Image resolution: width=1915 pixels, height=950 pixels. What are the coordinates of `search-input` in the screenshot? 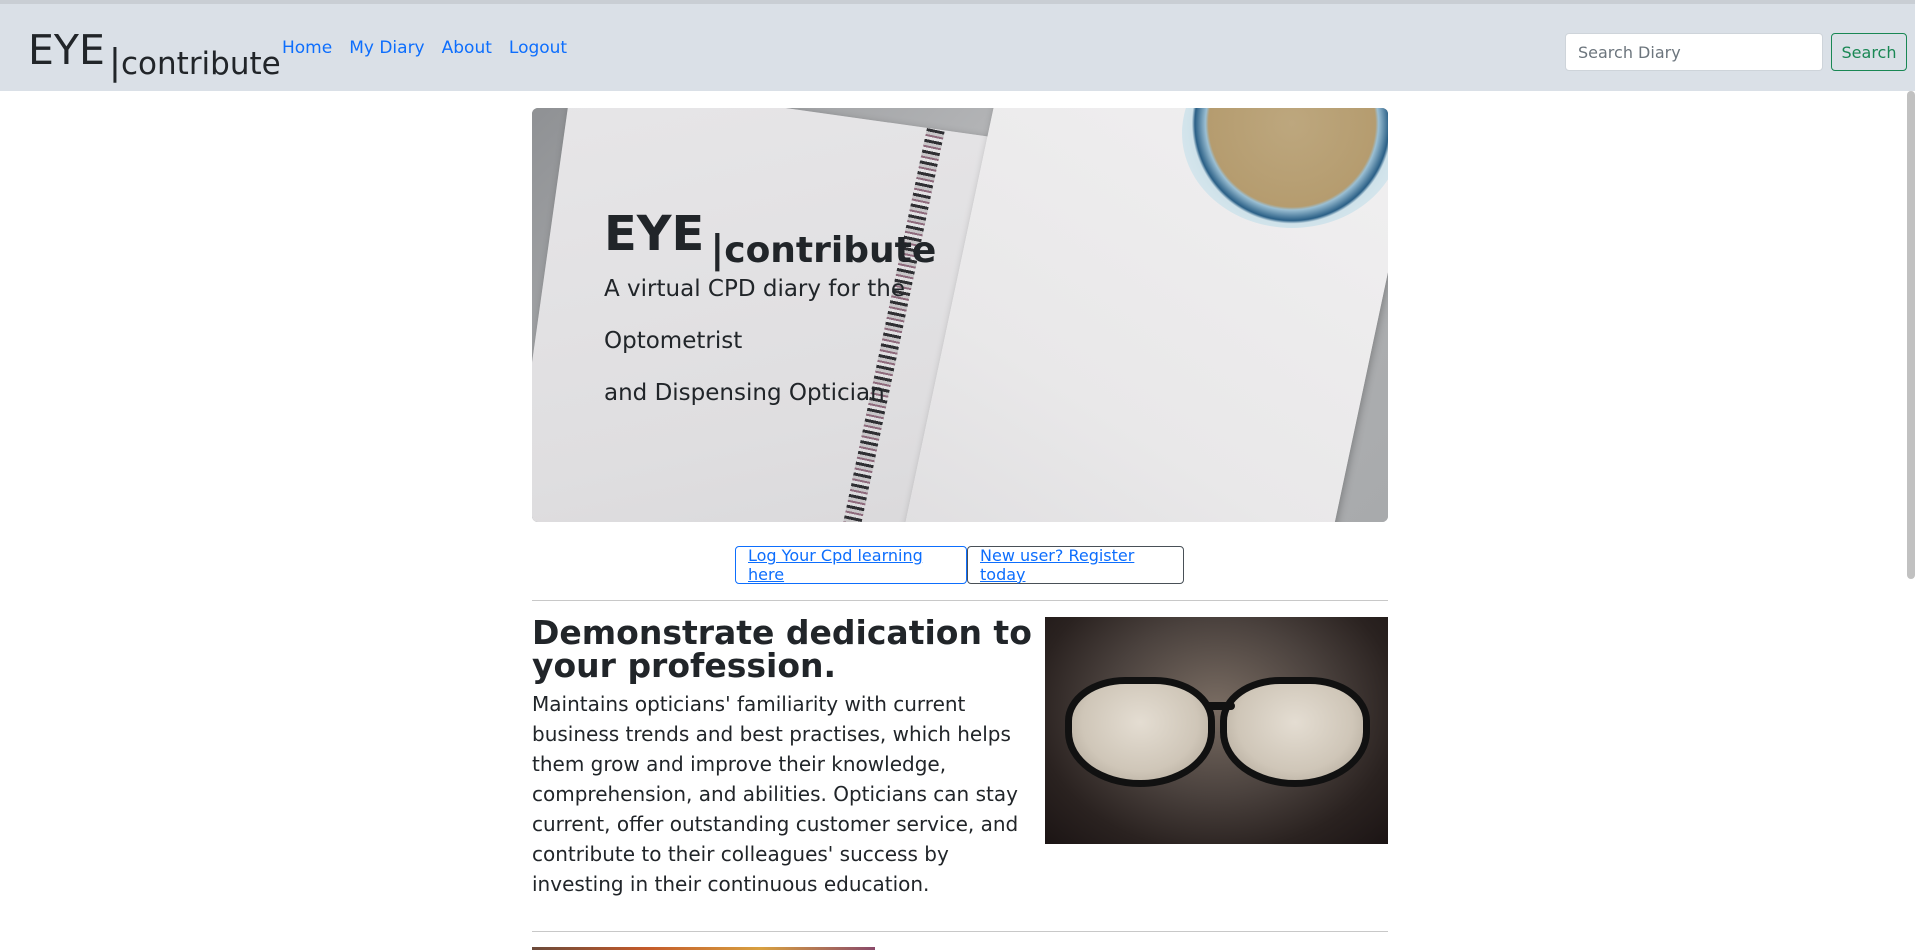 It's located at (1694, 52).